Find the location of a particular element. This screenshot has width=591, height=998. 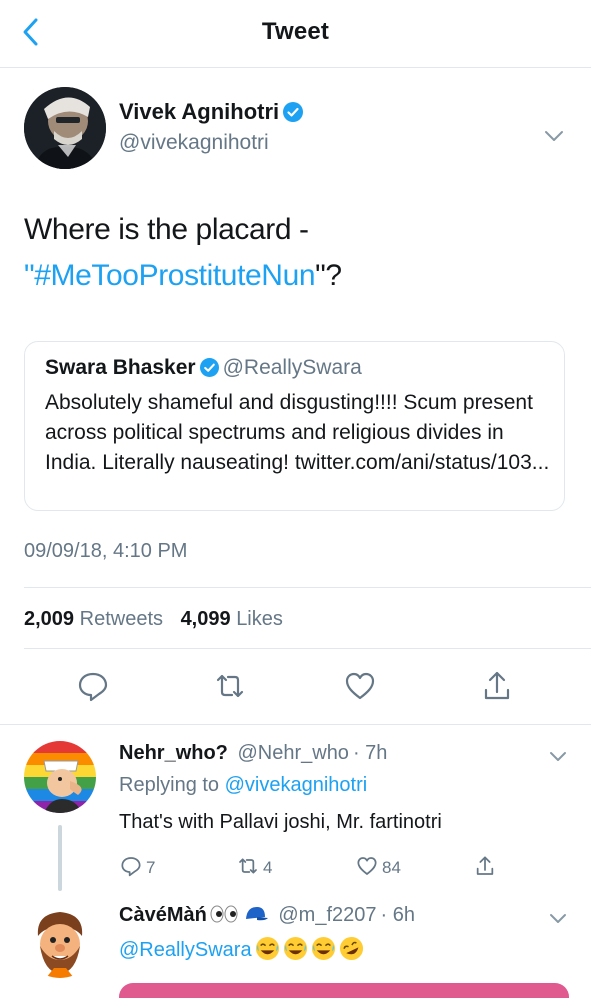

replying-to: Replying to @vivekagnihotri is located at coordinates (243, 785).